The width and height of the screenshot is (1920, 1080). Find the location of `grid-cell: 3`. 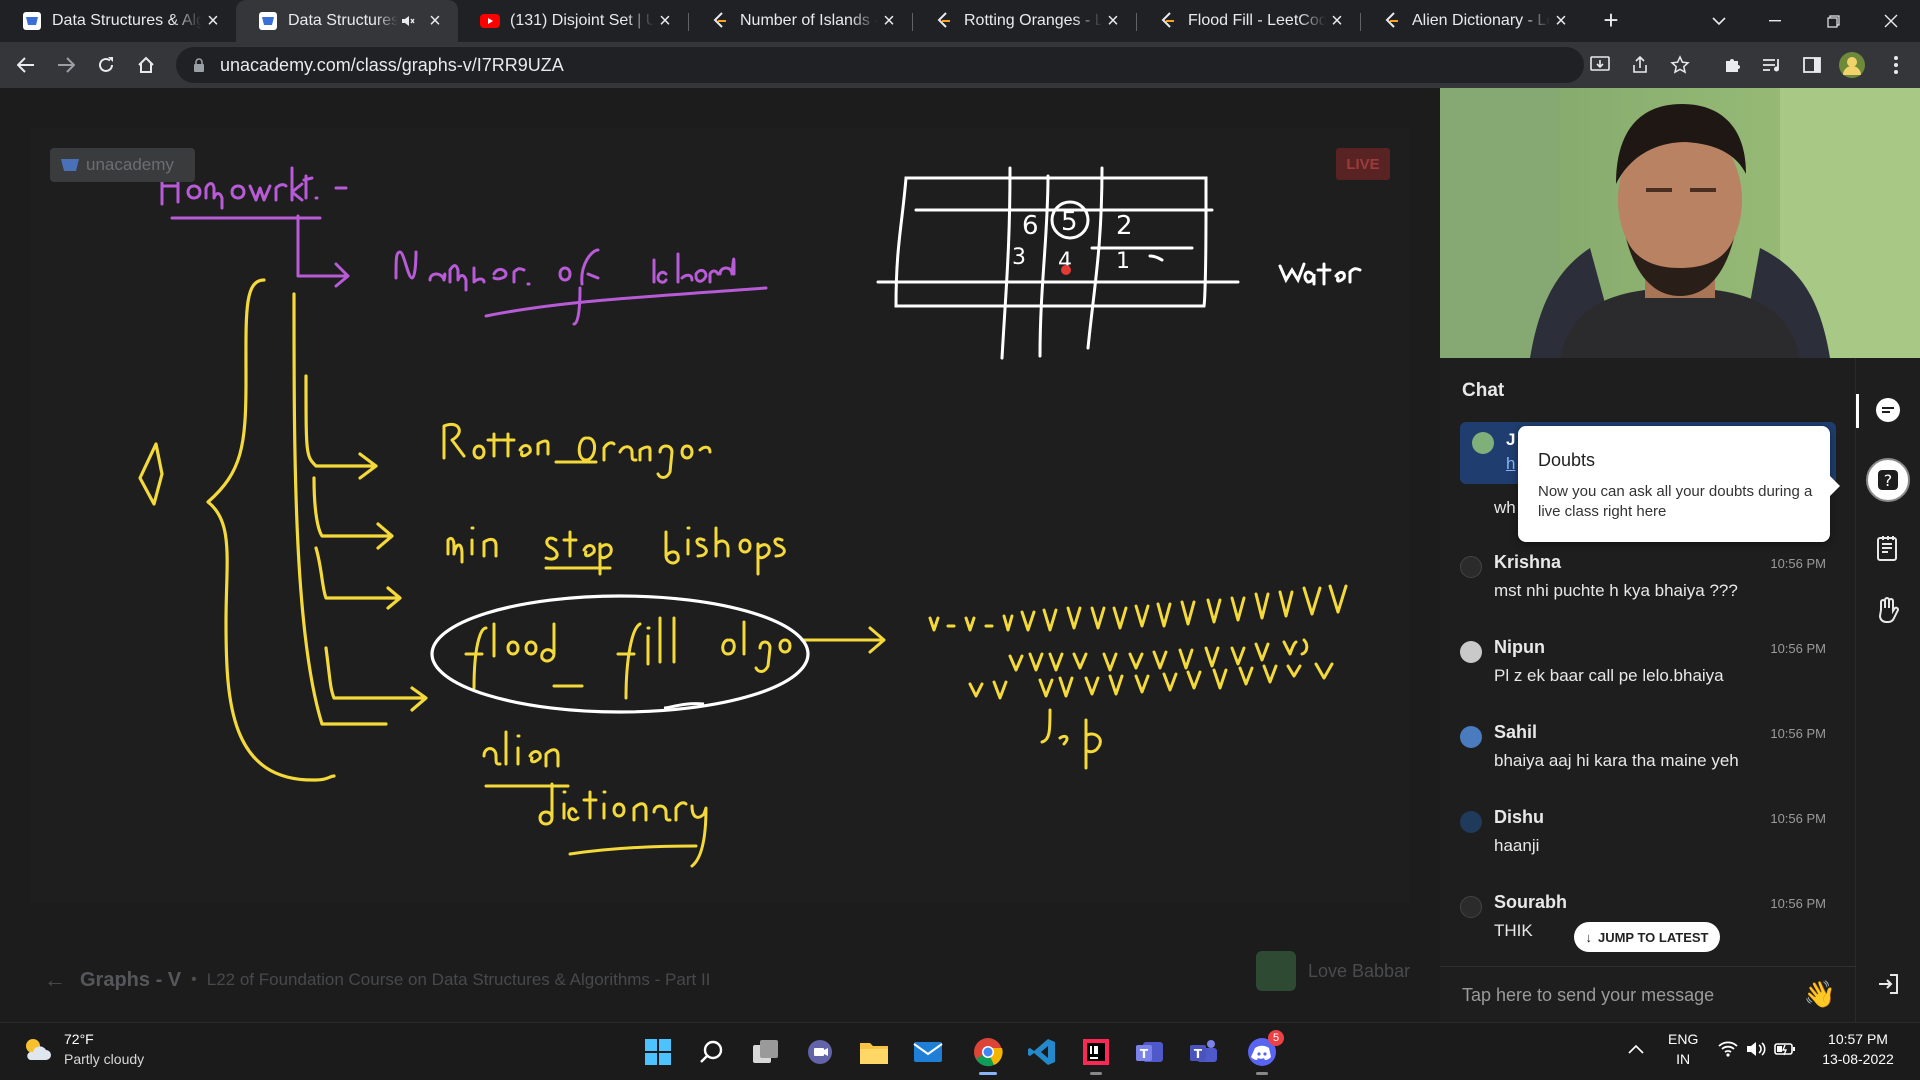

grid-cell: 3 is located at coordinates (1019, 257).